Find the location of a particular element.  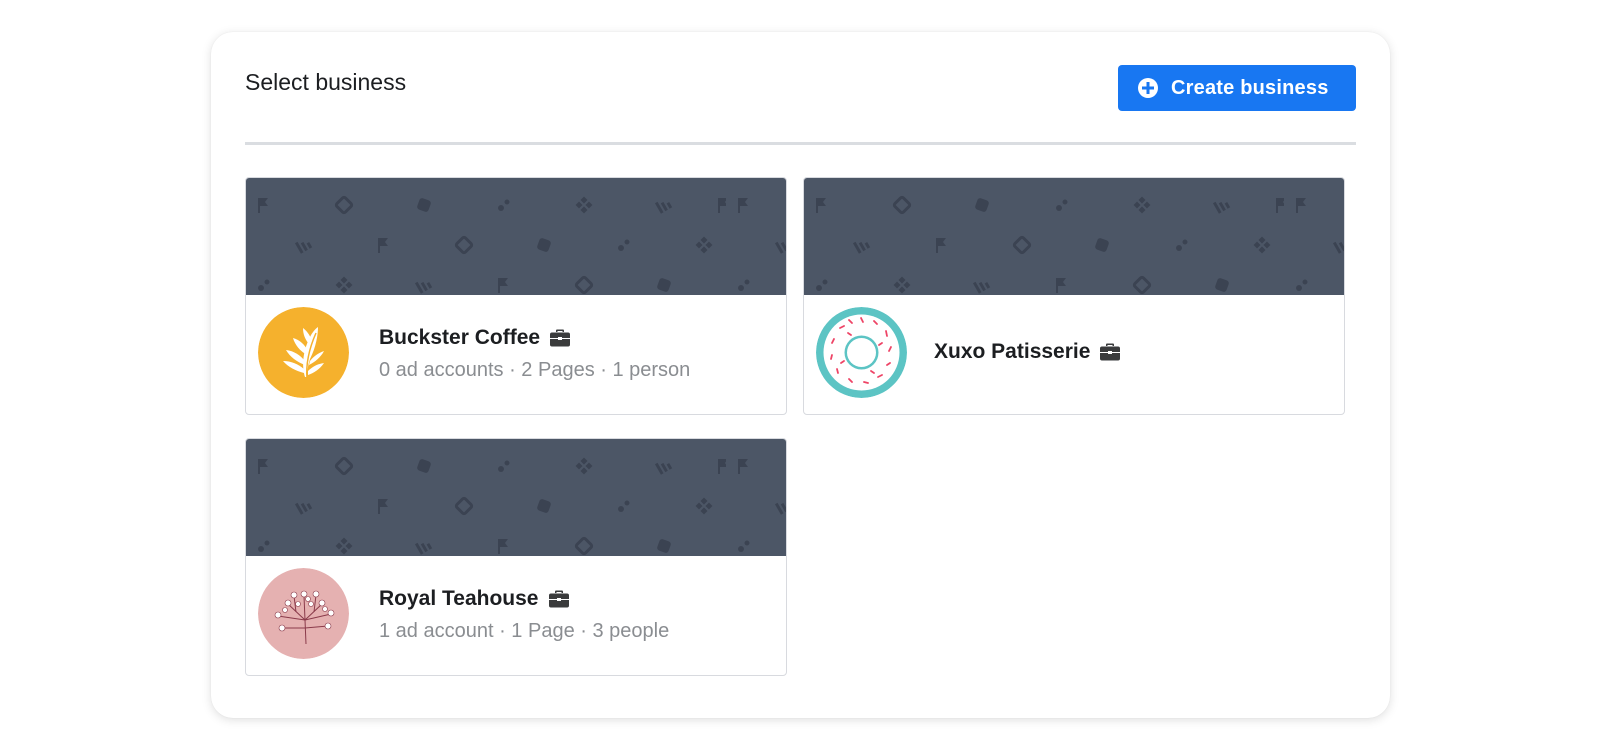

page-title: Select business is located at coordinates (326, 82).